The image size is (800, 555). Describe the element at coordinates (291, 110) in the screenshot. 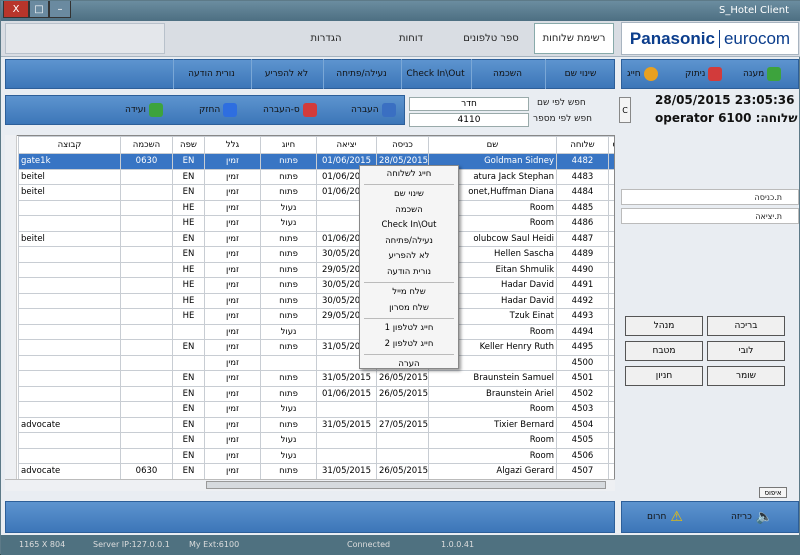

I see `s-transfer-button: ס-העברה` at that location.